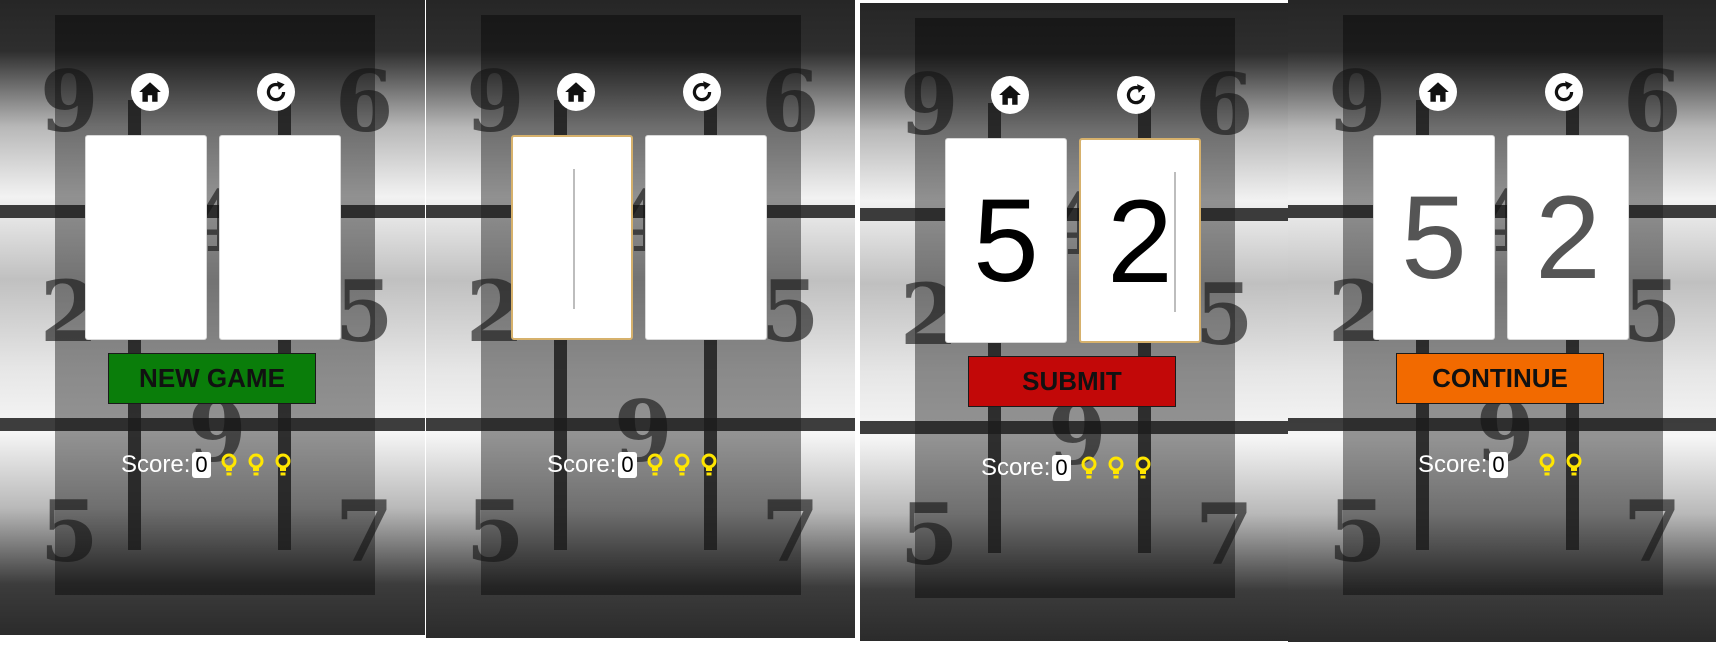 The image size is (1716, 645). What do you see at coordinates (1500, 378) in the screenshot?
I see `continue-button: CONTINUE` at bounding box center [1500, 378].